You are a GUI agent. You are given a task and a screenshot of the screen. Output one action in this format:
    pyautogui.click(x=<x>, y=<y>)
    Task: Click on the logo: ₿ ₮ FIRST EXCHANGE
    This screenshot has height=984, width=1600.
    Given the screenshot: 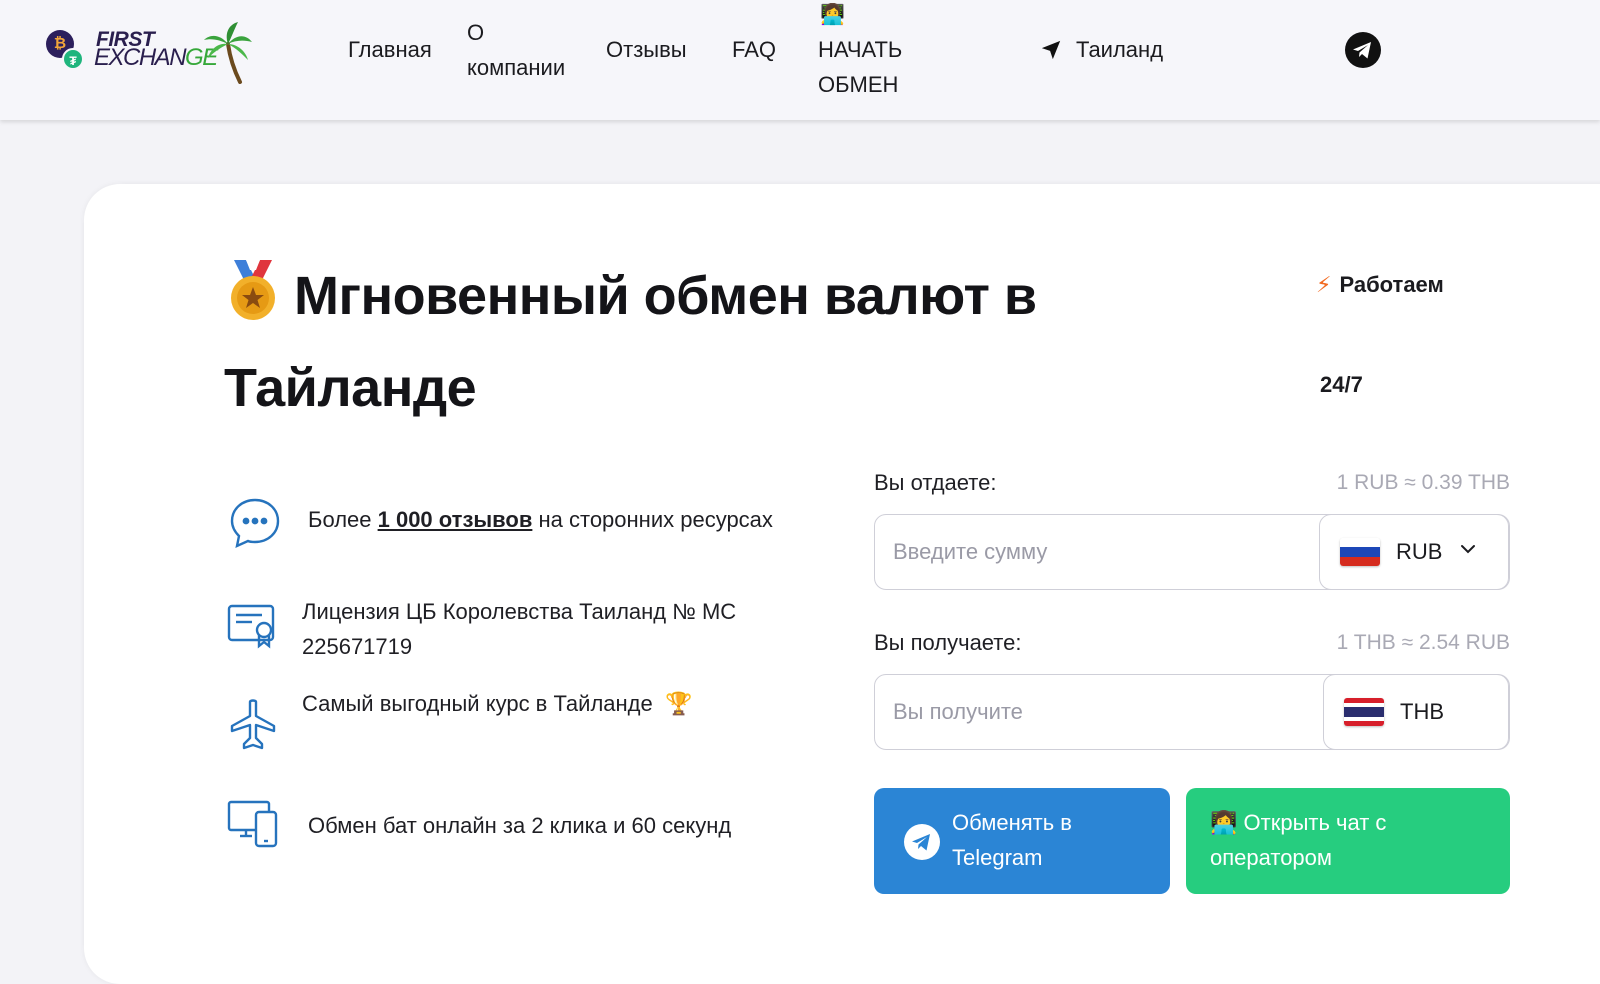 What is the action you would take?
    pyautogui.click(x=149, y=54)
    